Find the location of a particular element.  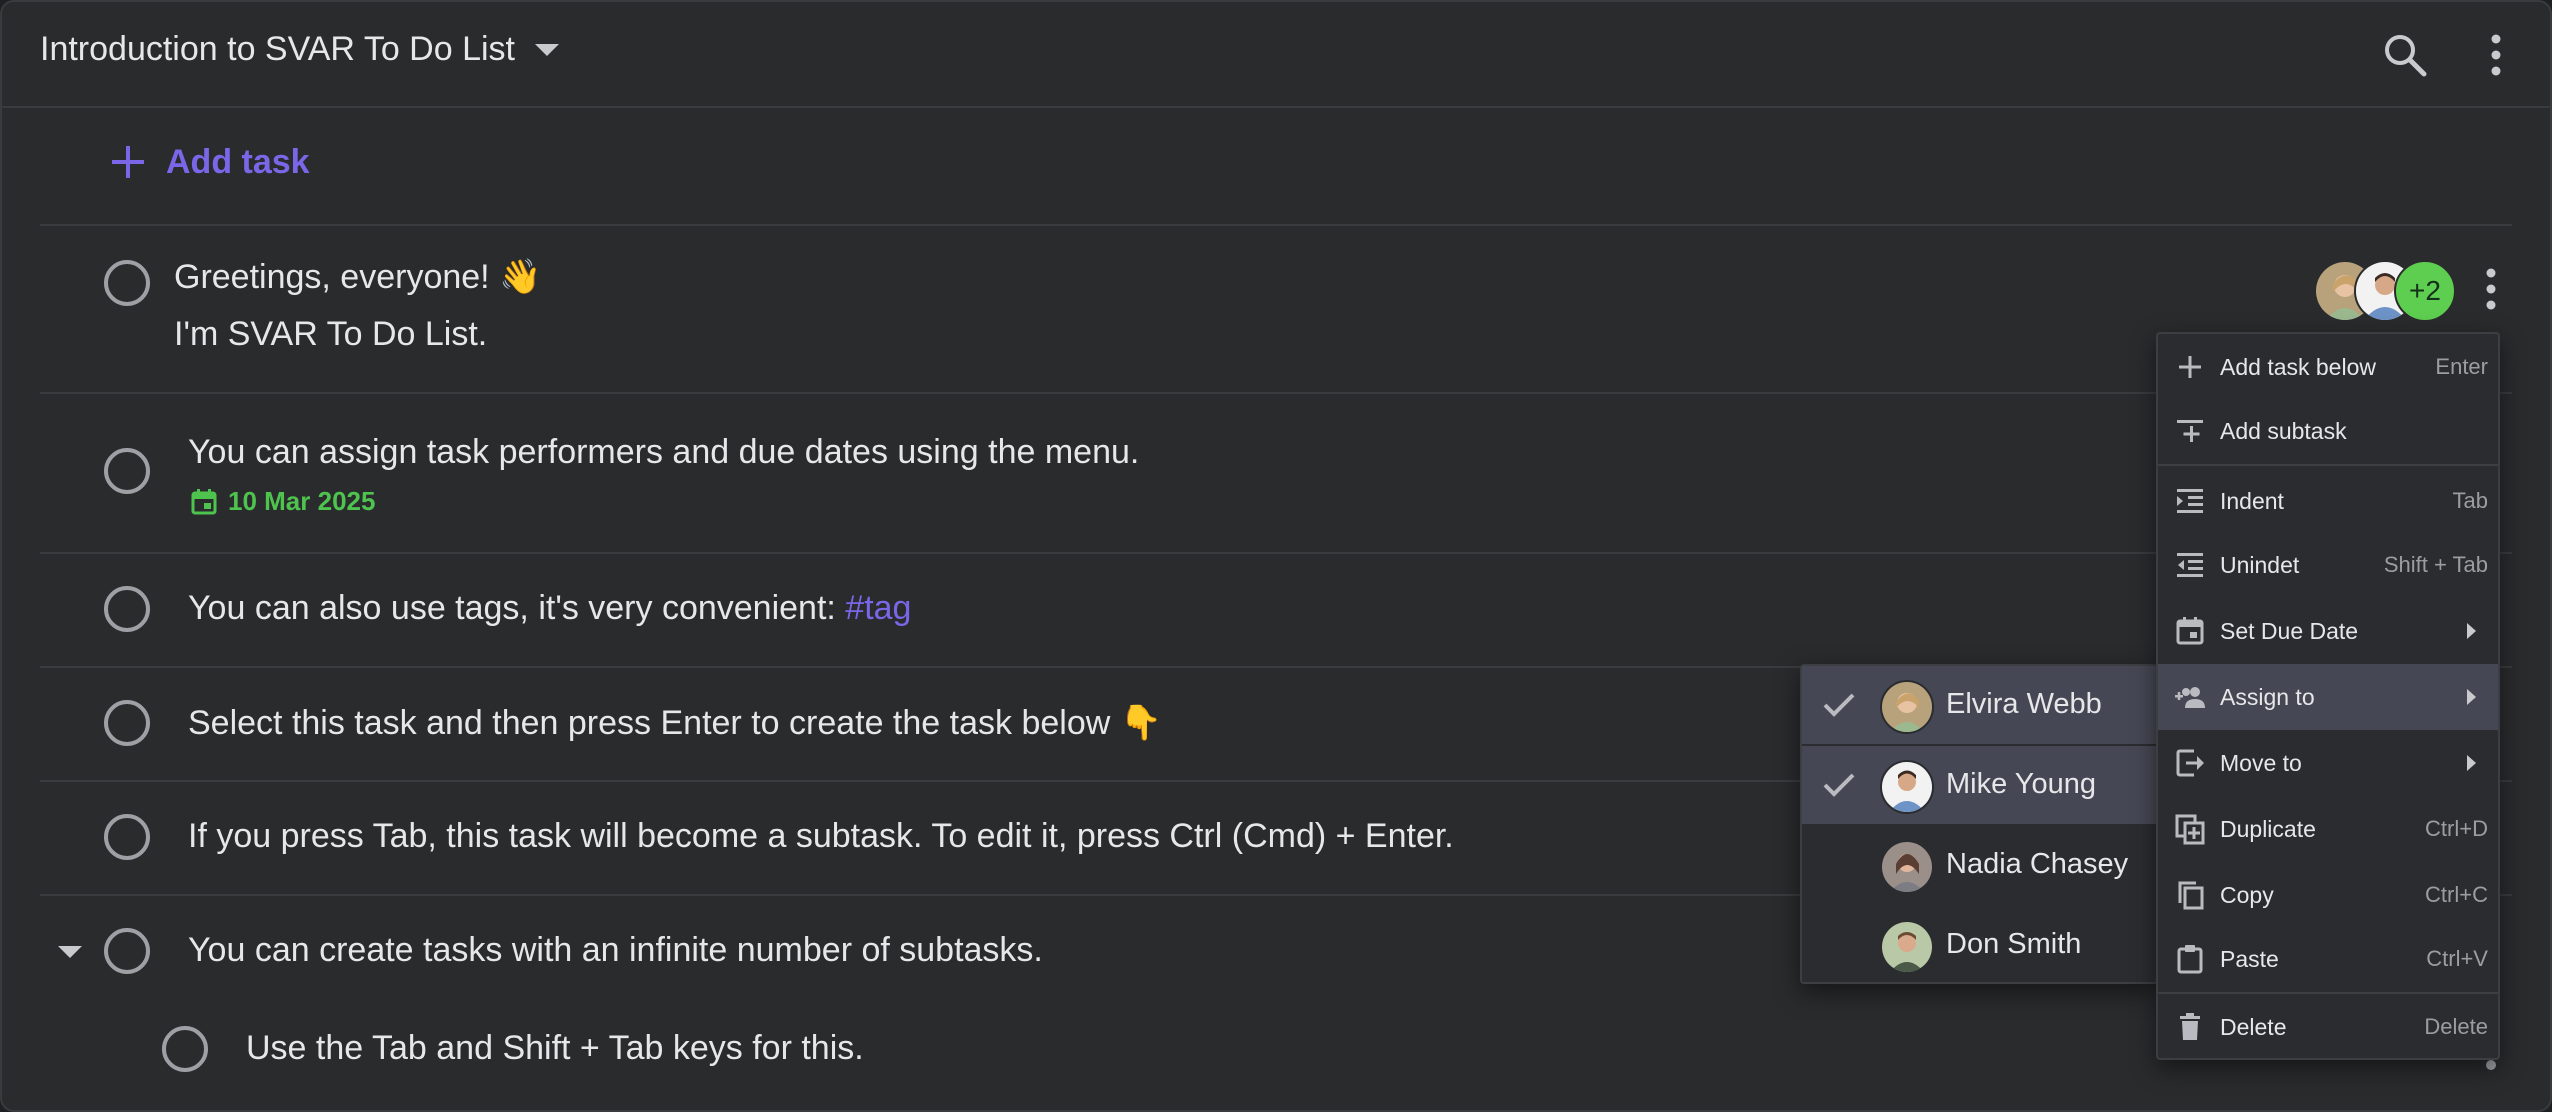

assignee-option: Mike Young is located at coordinates (1979, 785).